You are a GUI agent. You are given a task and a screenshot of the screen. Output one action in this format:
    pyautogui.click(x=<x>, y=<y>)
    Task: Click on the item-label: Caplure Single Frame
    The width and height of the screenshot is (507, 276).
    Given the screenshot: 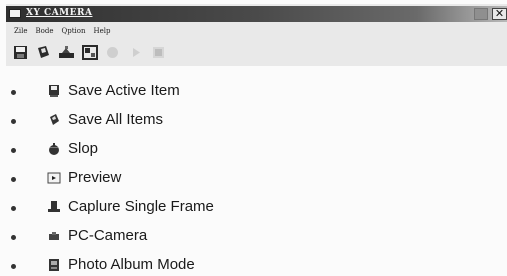 What is the action you would take?
    pyautogui.click(x=141, y=206)
    